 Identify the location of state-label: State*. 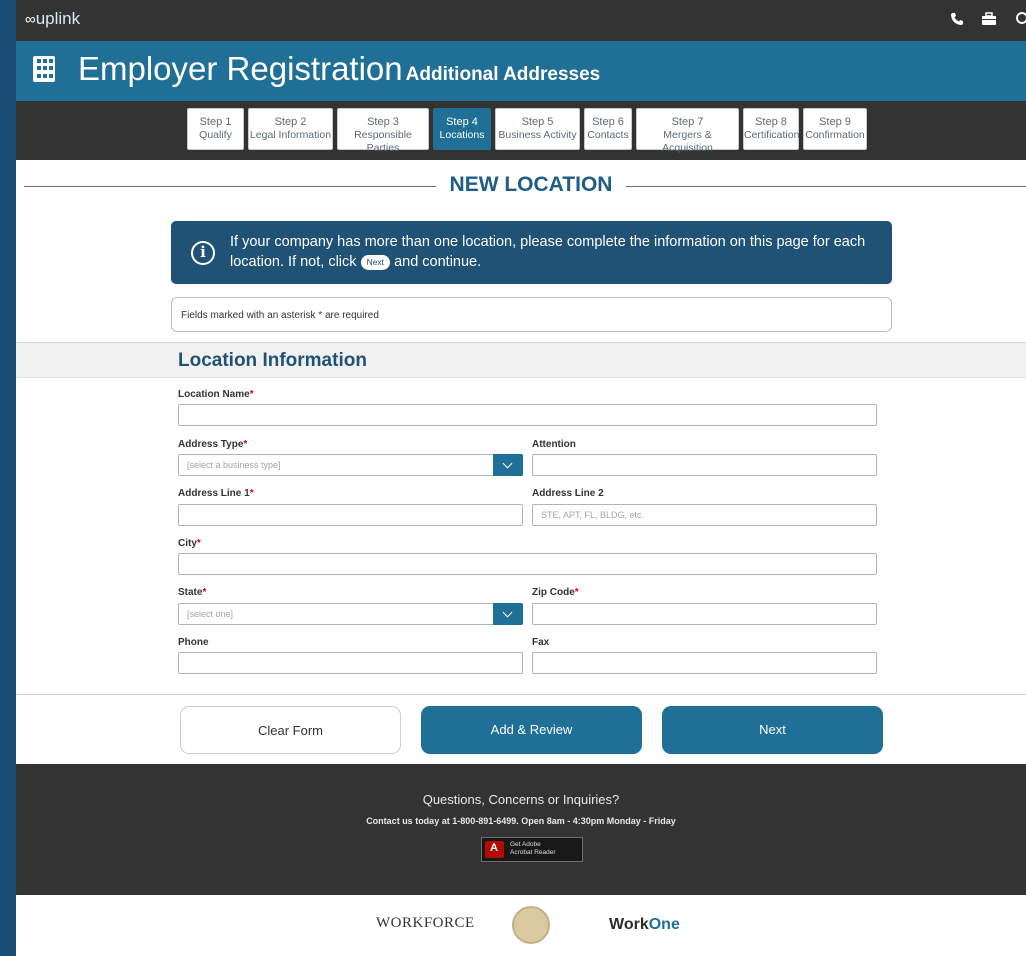
(192, 592).